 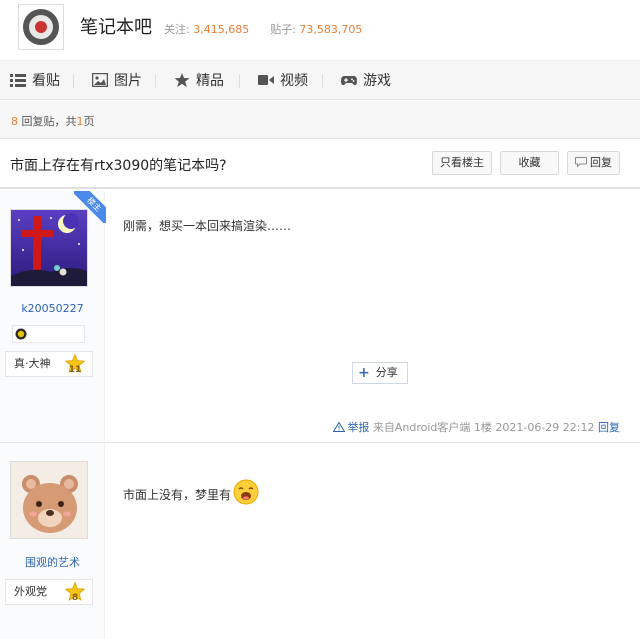 What do you see at coordinates (32, 363) in the screenshot?
I see `level-title: 真·大神` at bounding box center [32, 363].